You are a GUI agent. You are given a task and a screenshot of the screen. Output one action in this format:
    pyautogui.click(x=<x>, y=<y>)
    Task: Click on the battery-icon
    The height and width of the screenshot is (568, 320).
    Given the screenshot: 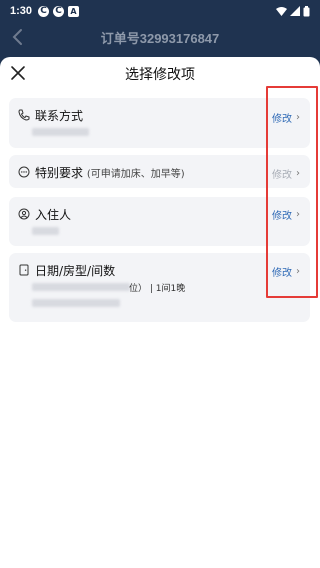 What is the action you would take?
    pyautogui.click(x=306, y=10)
    